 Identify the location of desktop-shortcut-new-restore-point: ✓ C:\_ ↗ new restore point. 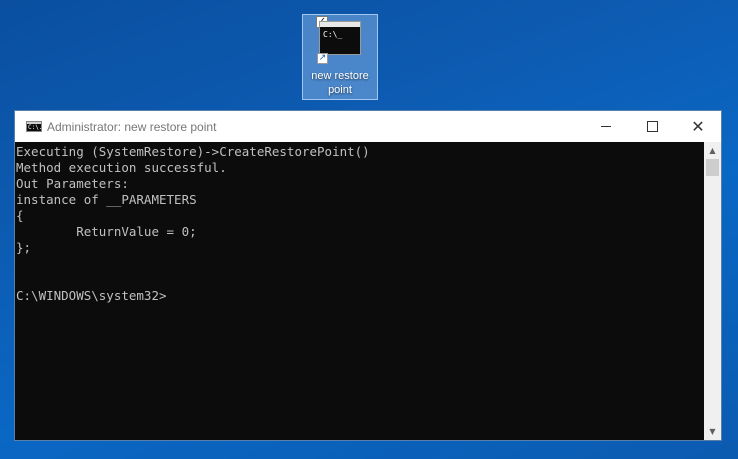
(340, 57).